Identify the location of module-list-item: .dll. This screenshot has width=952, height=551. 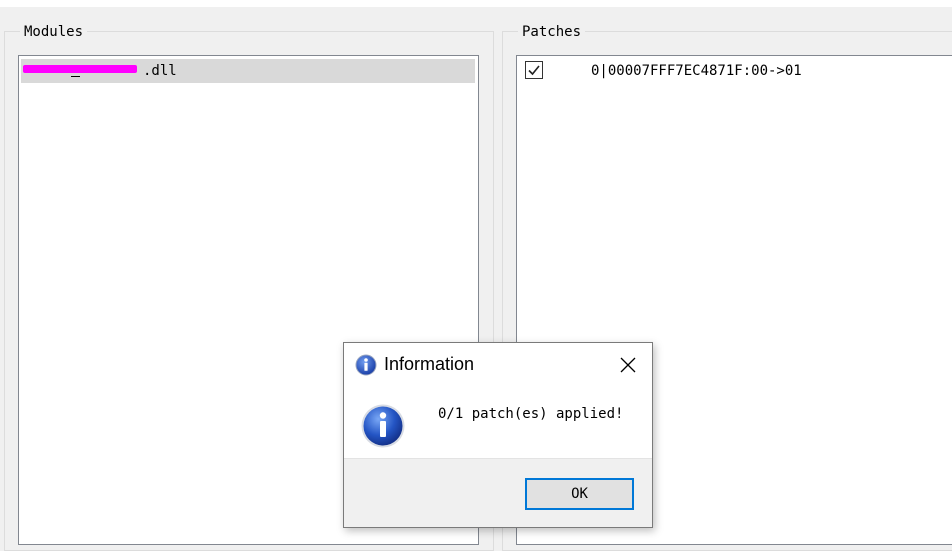
(248, 71).